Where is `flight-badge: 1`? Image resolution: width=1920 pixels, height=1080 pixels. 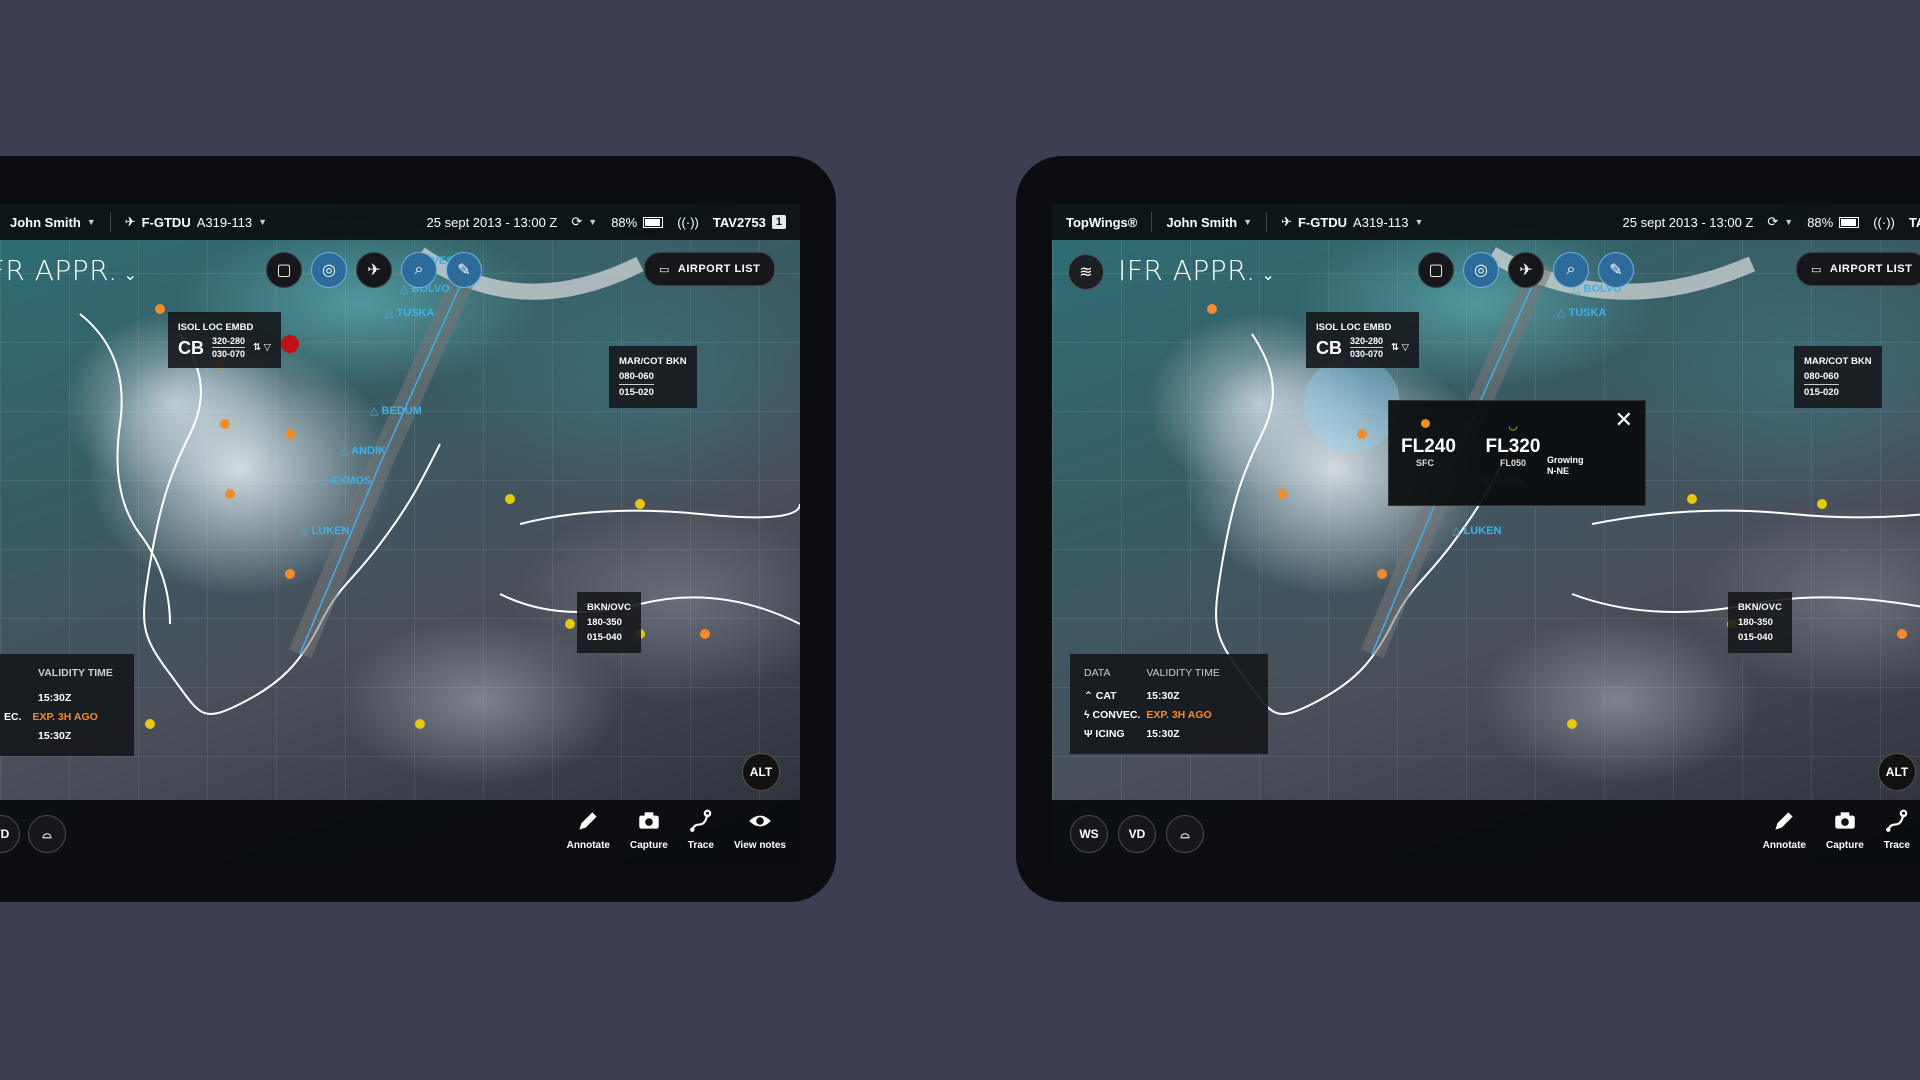
flight-badge: 1 is located at coordinates (778, 222).